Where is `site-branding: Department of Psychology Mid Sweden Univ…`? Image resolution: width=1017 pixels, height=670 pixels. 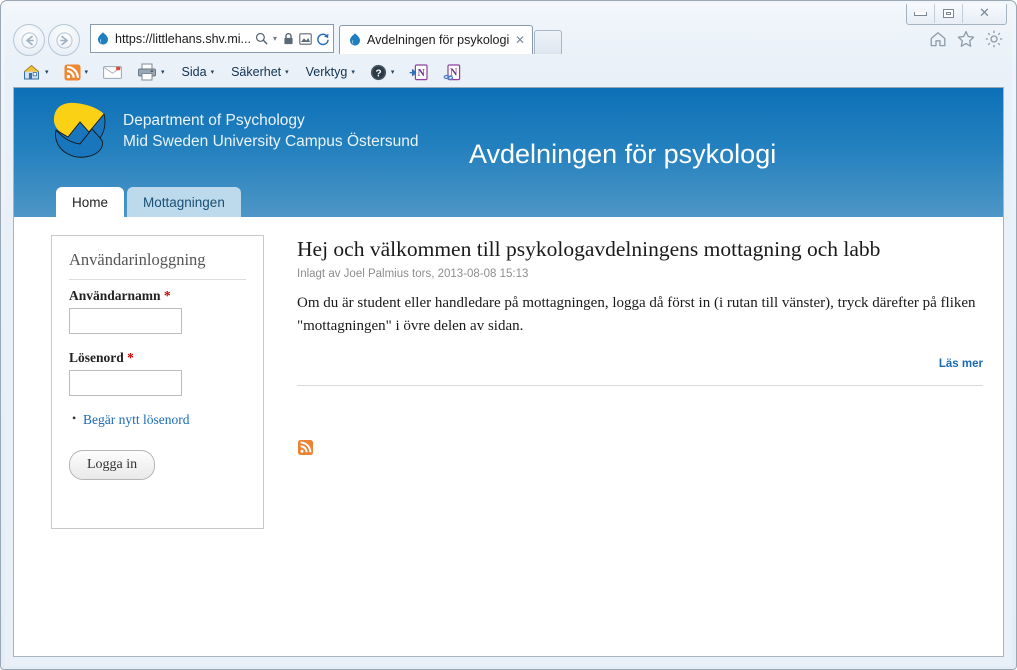 site-branding: Department of Psychology Mid Sweden Univ… is located at coordinates (232, 131).